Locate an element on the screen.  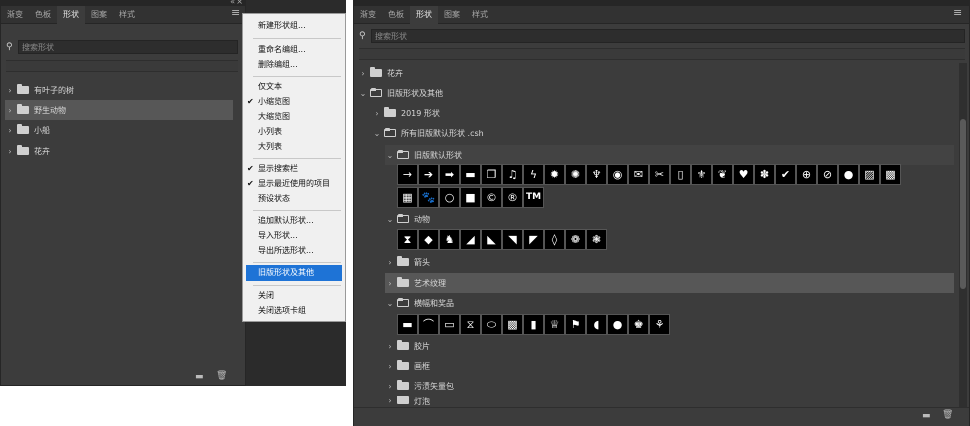
menu-item-show-search-bar: ✔ 显示搜索栏 is located at coordinates (294, 169).